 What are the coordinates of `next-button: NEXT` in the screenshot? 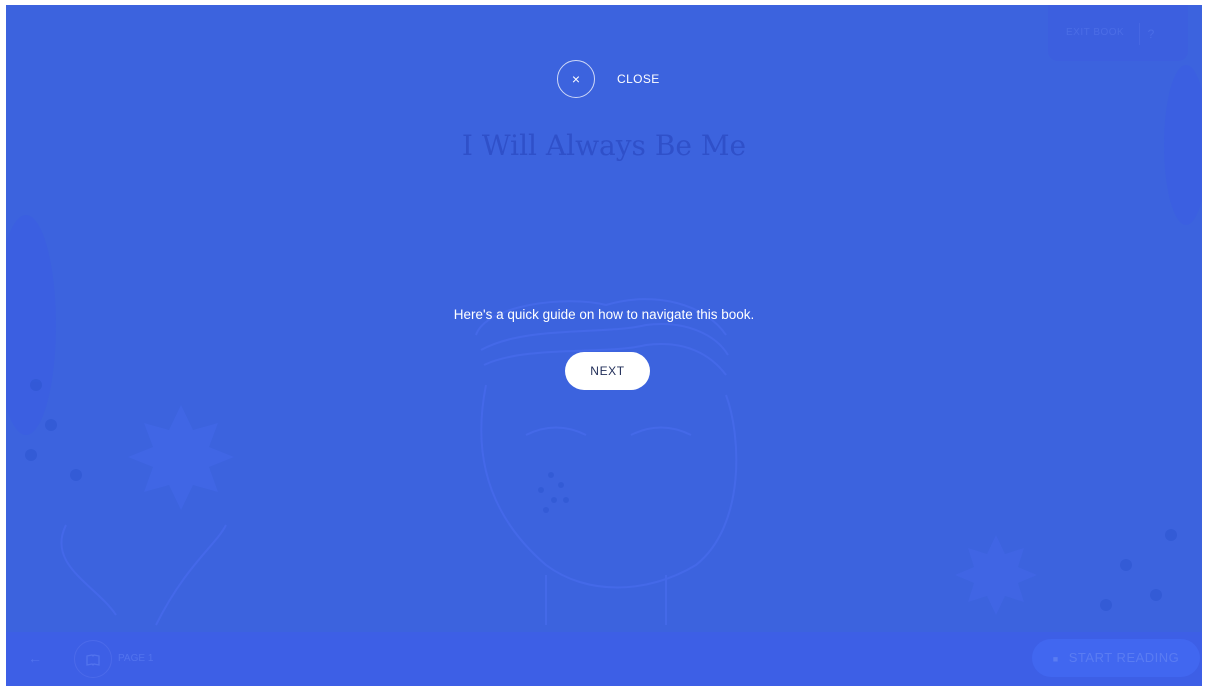 It's located at (607, 371).